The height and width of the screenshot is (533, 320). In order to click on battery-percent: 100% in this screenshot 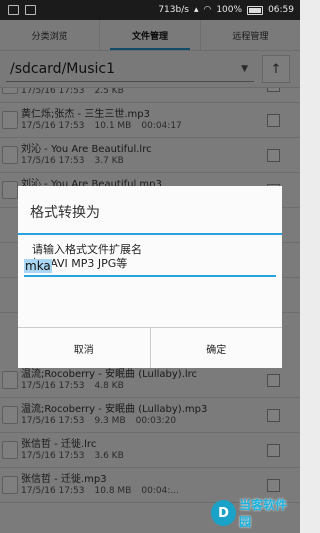, I will do `click(229, 10)`.